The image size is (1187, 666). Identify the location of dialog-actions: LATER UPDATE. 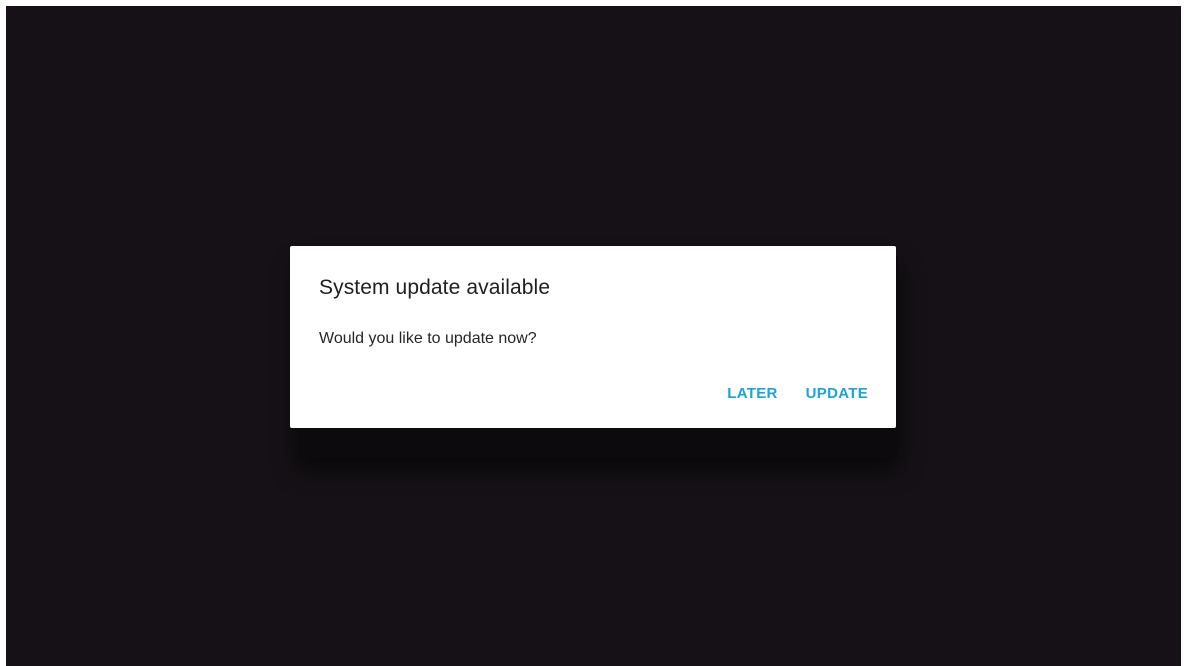
(797, 393).